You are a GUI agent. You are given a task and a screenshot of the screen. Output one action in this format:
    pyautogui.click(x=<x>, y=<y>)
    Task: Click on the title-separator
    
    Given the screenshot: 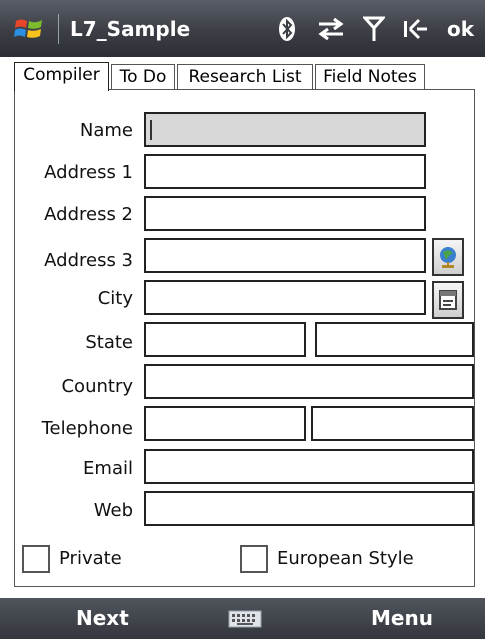 What is the action you would take?
    pyautogui.click(x=58, y=29)
    